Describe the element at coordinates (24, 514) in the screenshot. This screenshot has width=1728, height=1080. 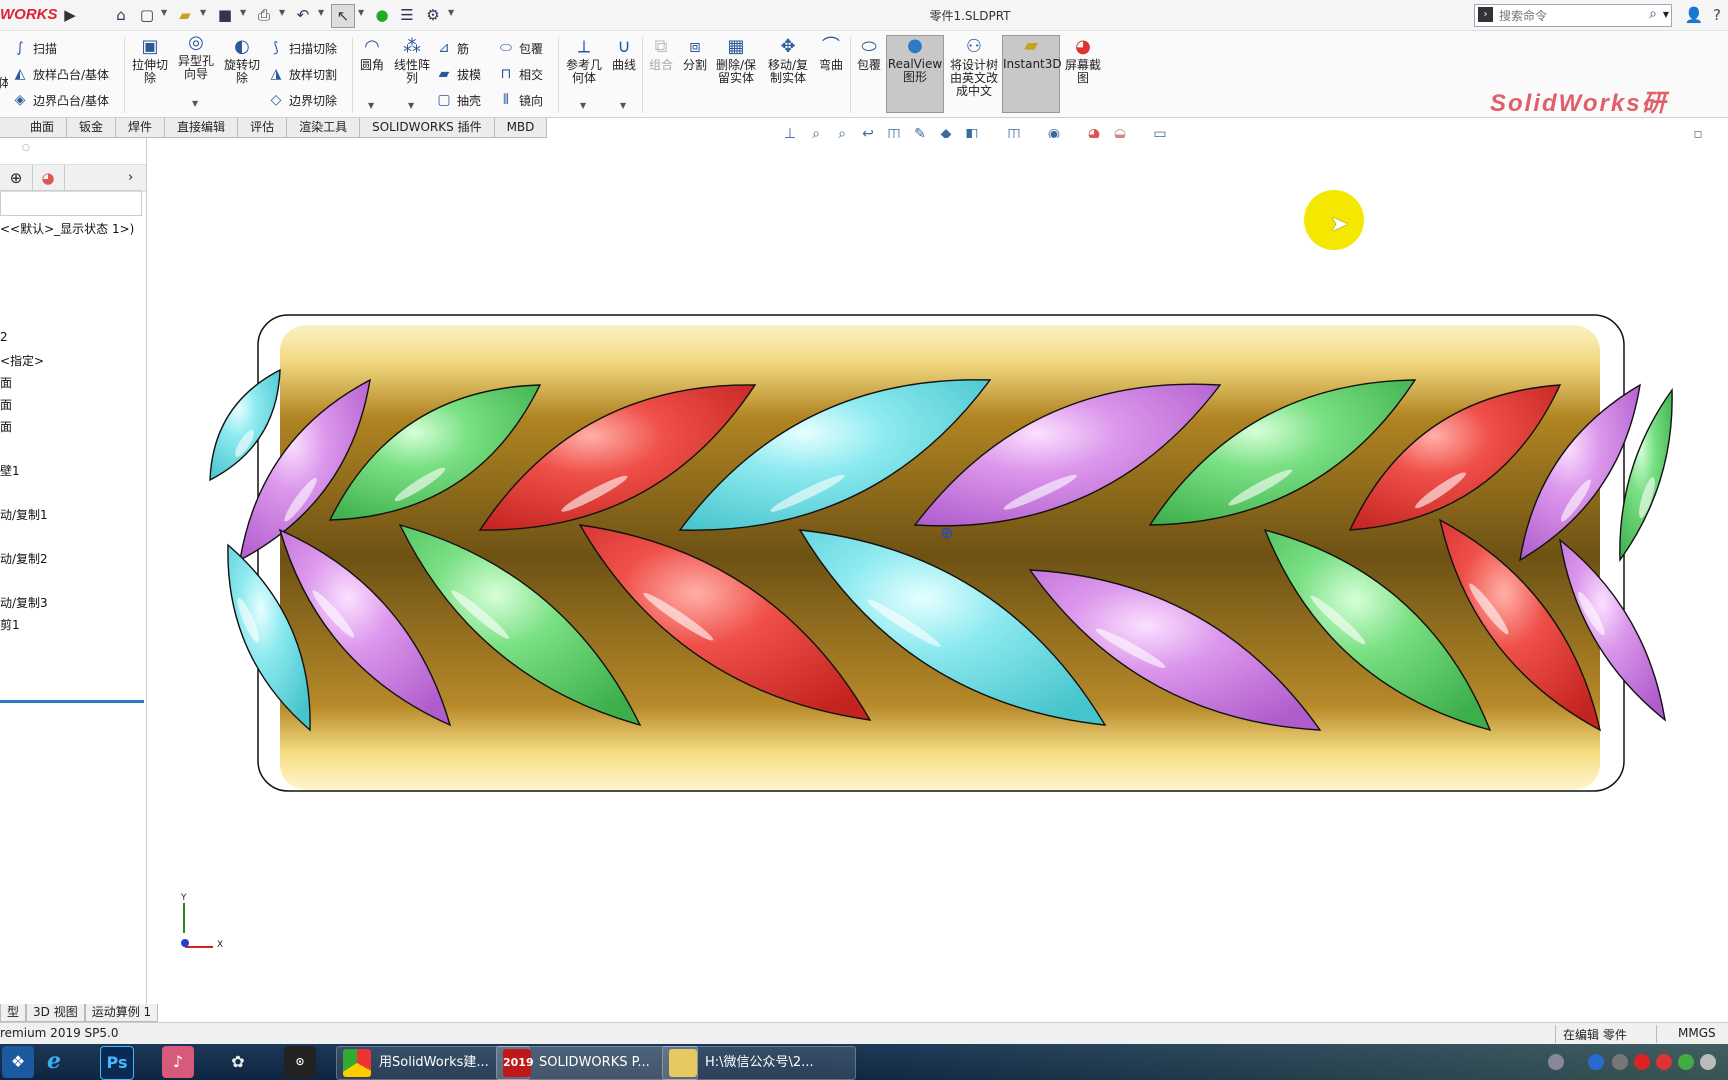
I see `tree-item-move-copy: 动/复制1` at that location.